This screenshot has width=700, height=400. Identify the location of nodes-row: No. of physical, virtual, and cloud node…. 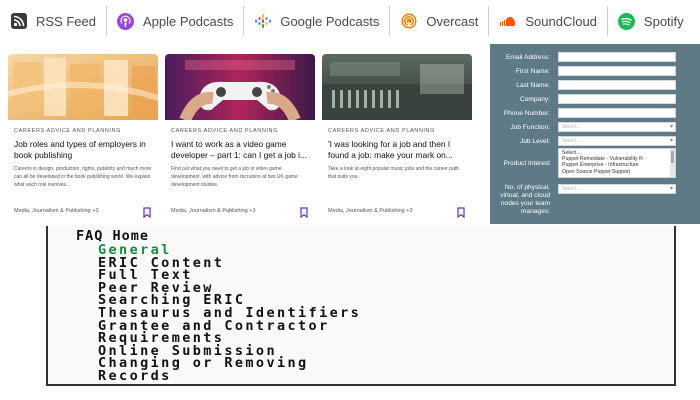
(595, 200).